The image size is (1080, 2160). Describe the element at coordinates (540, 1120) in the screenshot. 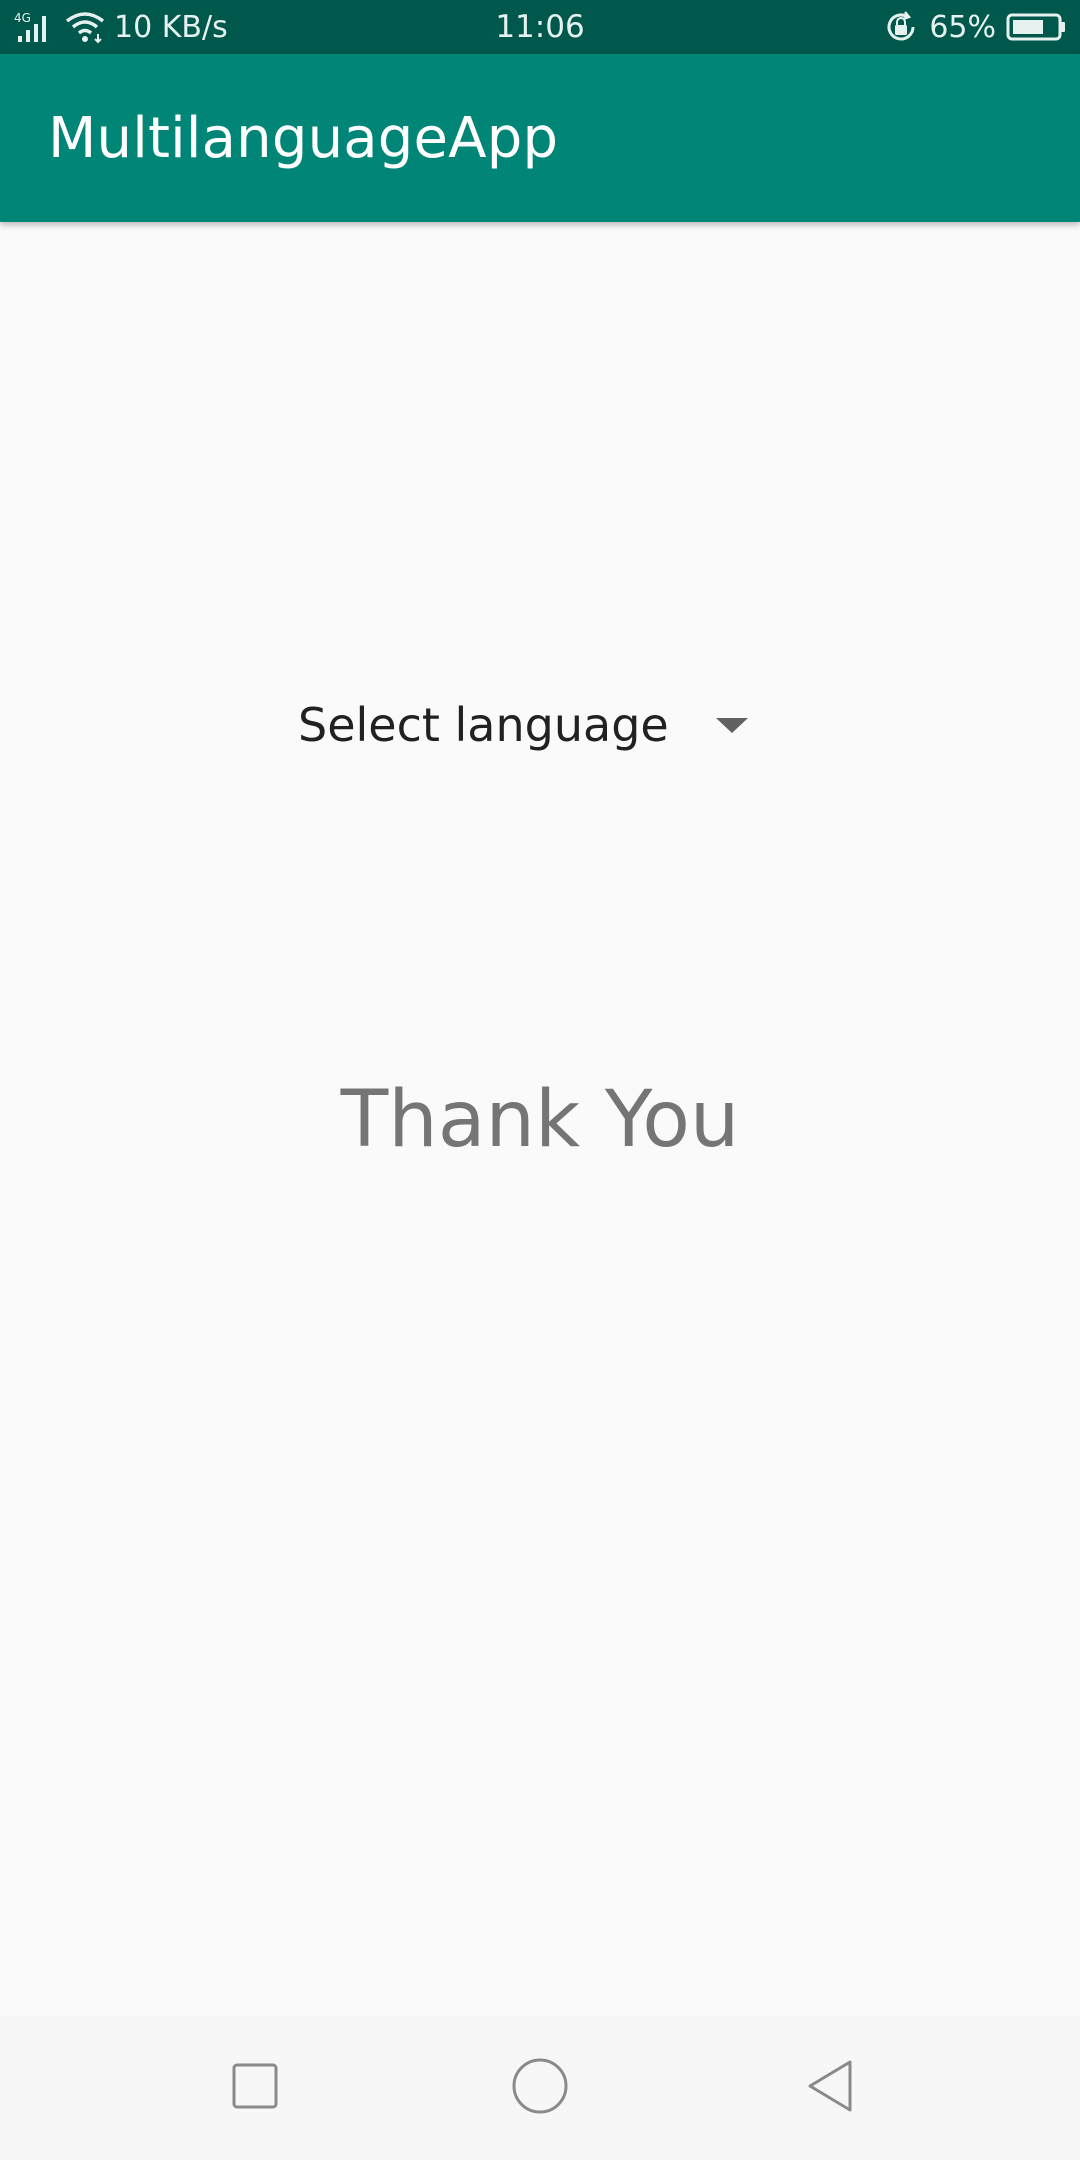

I see `thank-you-message: Thank You` at that location.